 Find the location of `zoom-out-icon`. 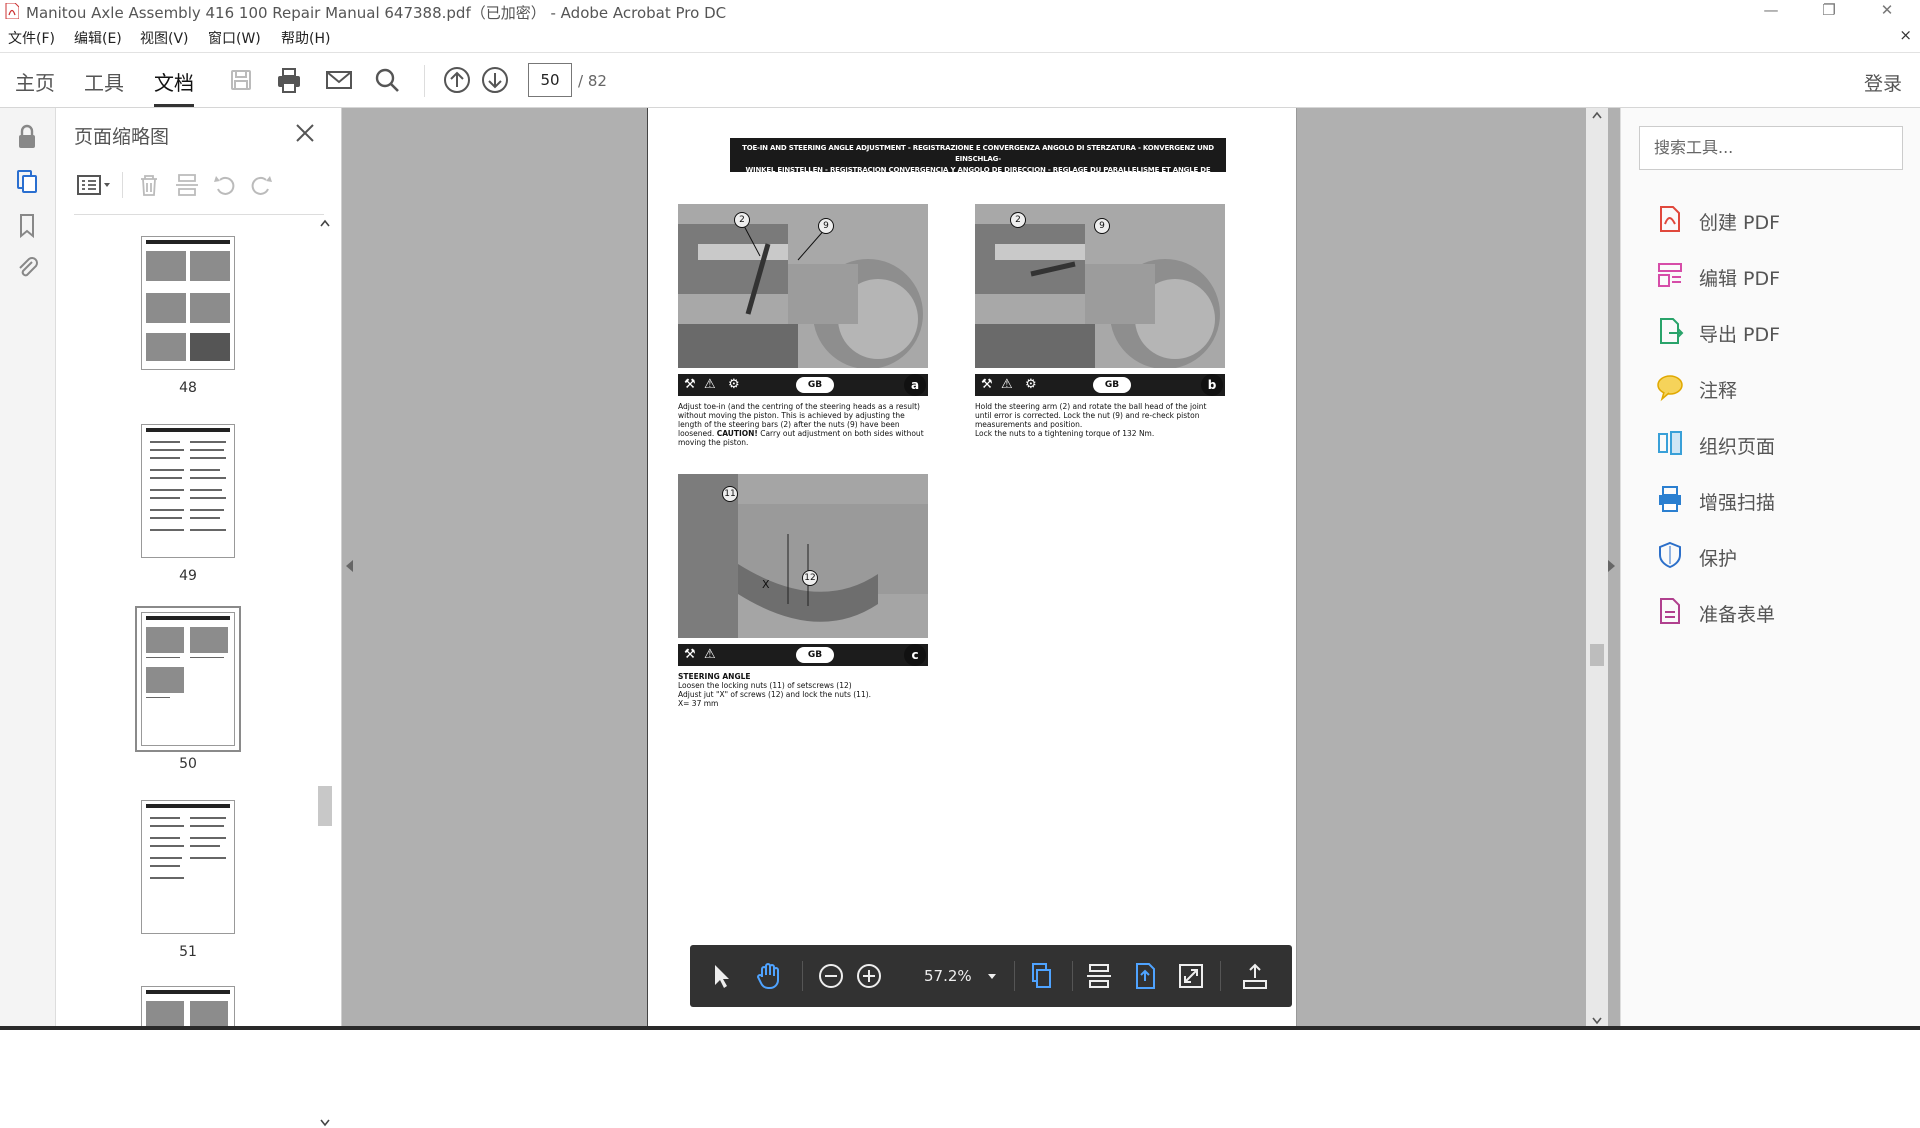

zoom-out-icon is located at coordinates (831, 976).